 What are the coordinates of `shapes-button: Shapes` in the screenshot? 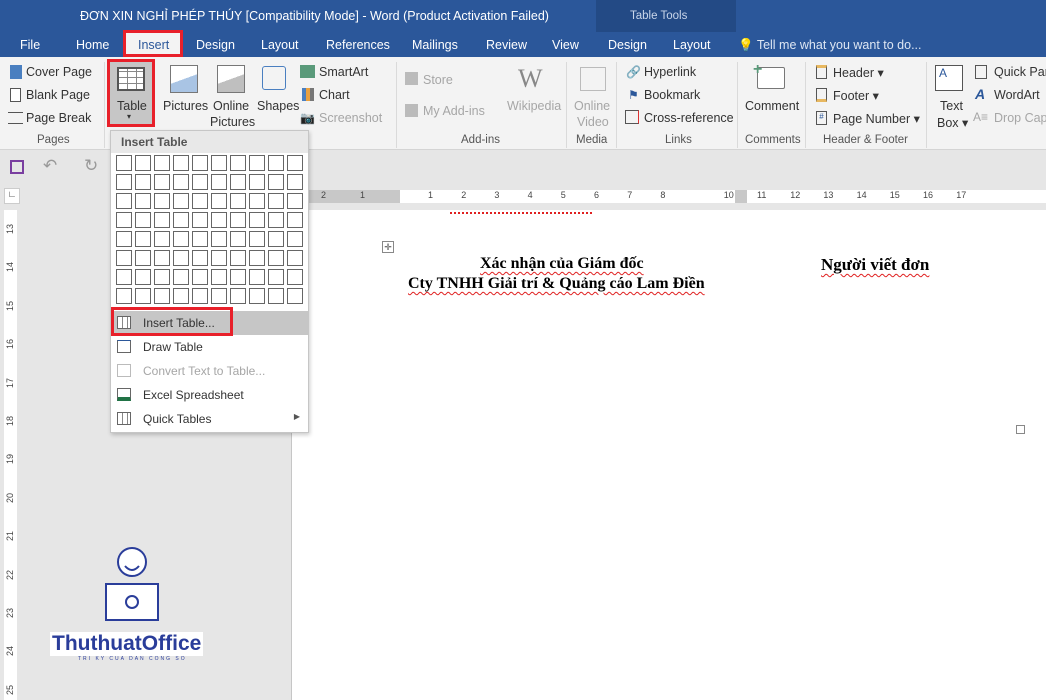 It's located at (278, 106).